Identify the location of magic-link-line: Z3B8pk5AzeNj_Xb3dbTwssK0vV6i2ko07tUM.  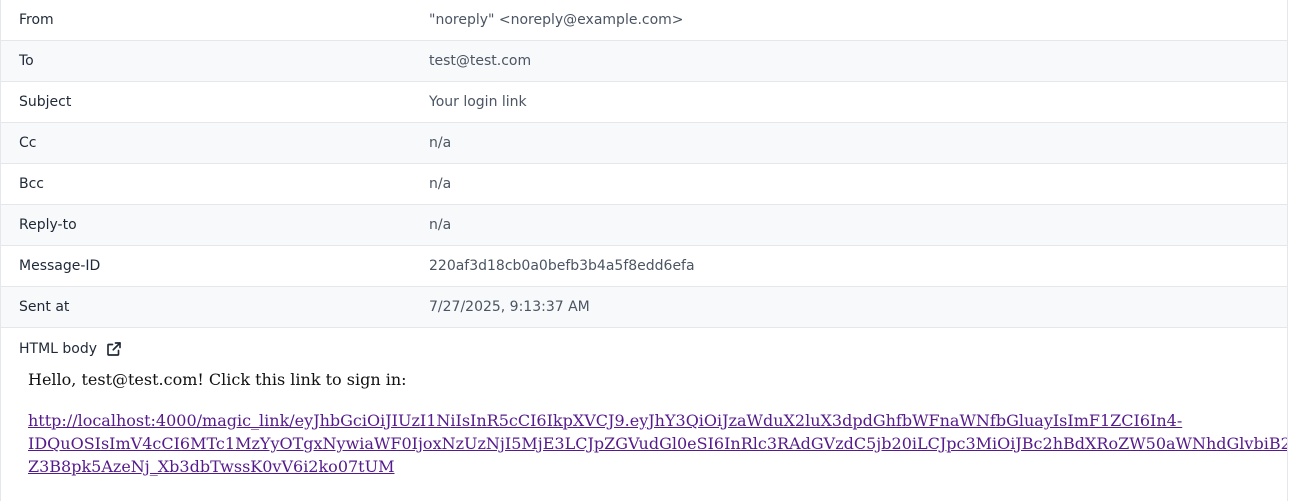
(211, 466).